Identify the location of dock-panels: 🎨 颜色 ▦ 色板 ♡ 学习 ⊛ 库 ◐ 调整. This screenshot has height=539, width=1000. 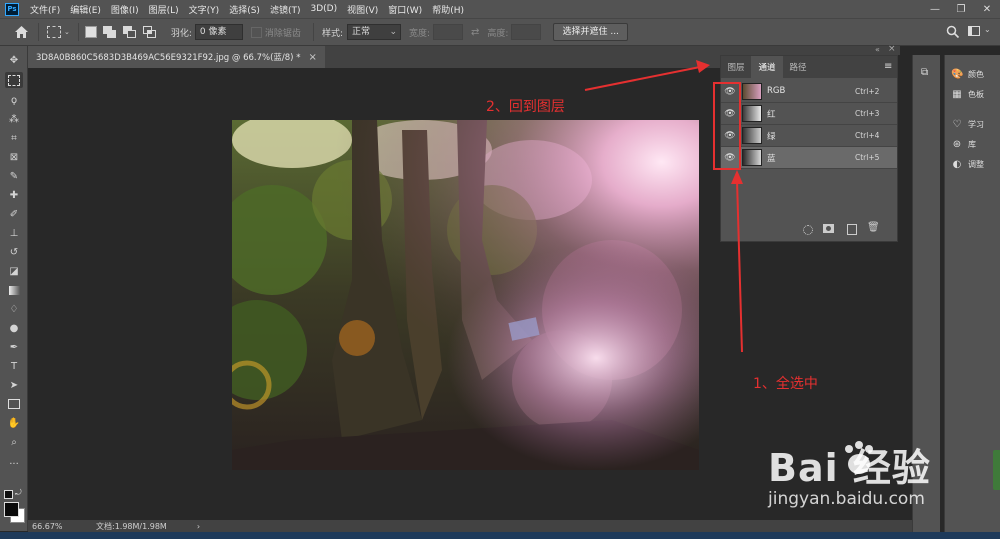
(972, 293).